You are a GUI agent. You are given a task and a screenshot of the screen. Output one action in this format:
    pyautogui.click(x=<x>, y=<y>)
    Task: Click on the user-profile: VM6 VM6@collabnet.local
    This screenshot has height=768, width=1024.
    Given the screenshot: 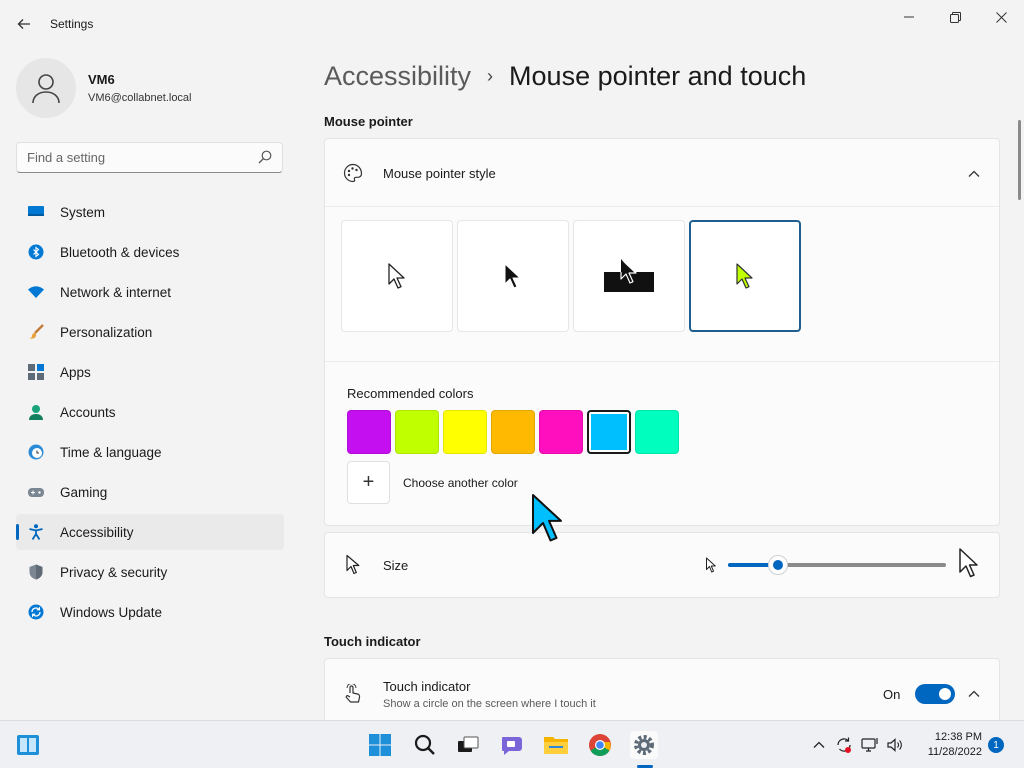 What is the action you would take?
    pyautogui.click(x=151, y=88)
    